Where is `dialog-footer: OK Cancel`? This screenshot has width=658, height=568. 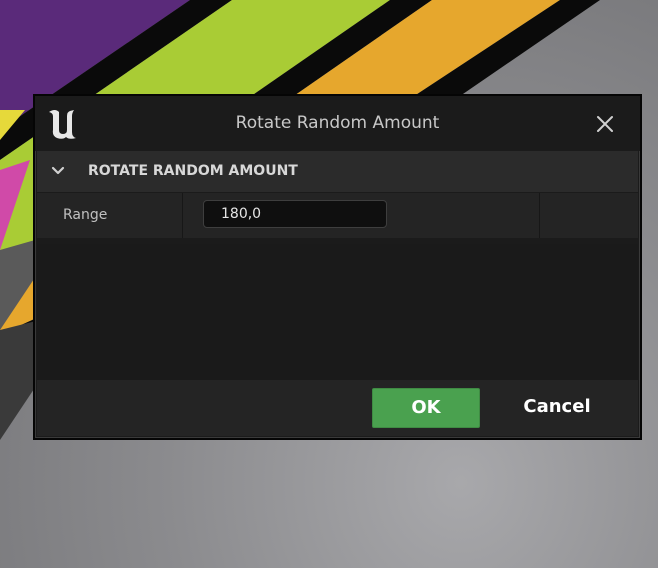 dialog-footer: OK Cancel is located at coordinates (337, 408).